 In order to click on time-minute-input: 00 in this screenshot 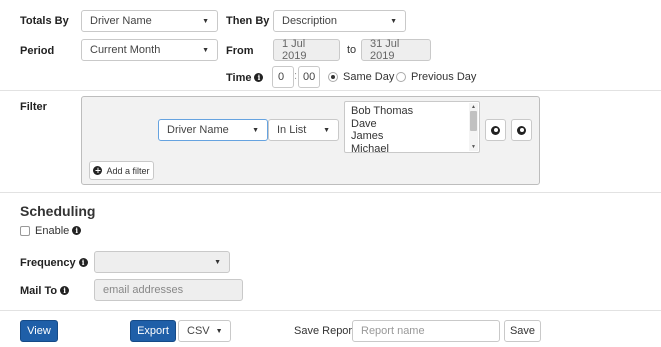, I will do `click(309, 77)`.